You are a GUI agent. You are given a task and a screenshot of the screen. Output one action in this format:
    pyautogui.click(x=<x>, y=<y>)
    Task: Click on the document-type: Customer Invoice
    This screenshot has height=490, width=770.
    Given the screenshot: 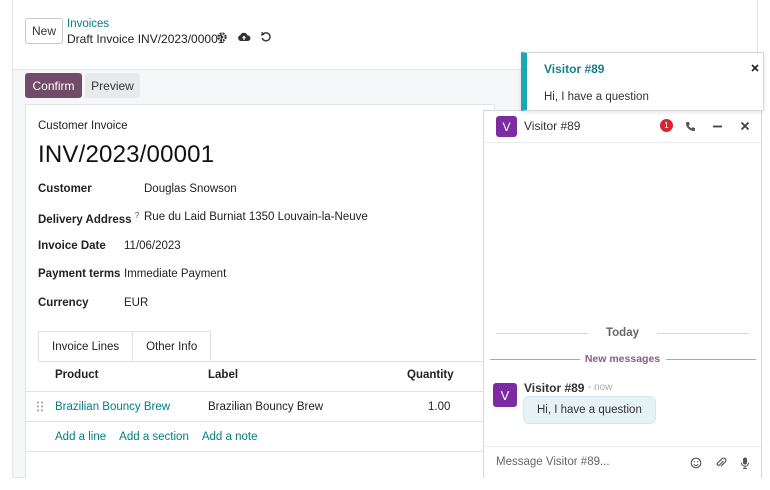 What is the action you would take?
    pyautogui.click(x=83, y=126)
    